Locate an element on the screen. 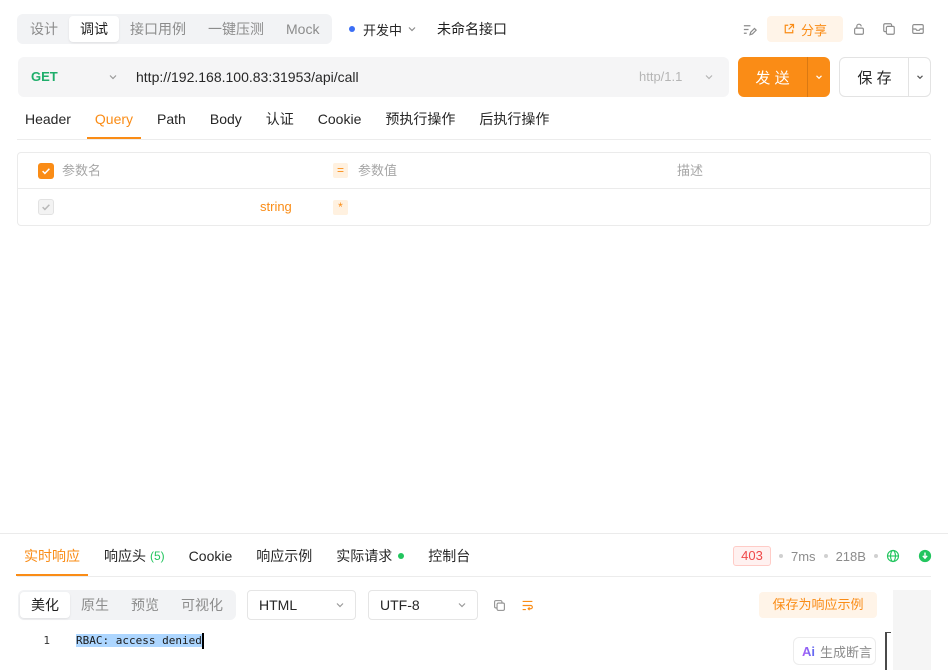 Image resolution: width=948 pixels, height=670 pixels. minimap-viewport is located at coordinates (888, 651).